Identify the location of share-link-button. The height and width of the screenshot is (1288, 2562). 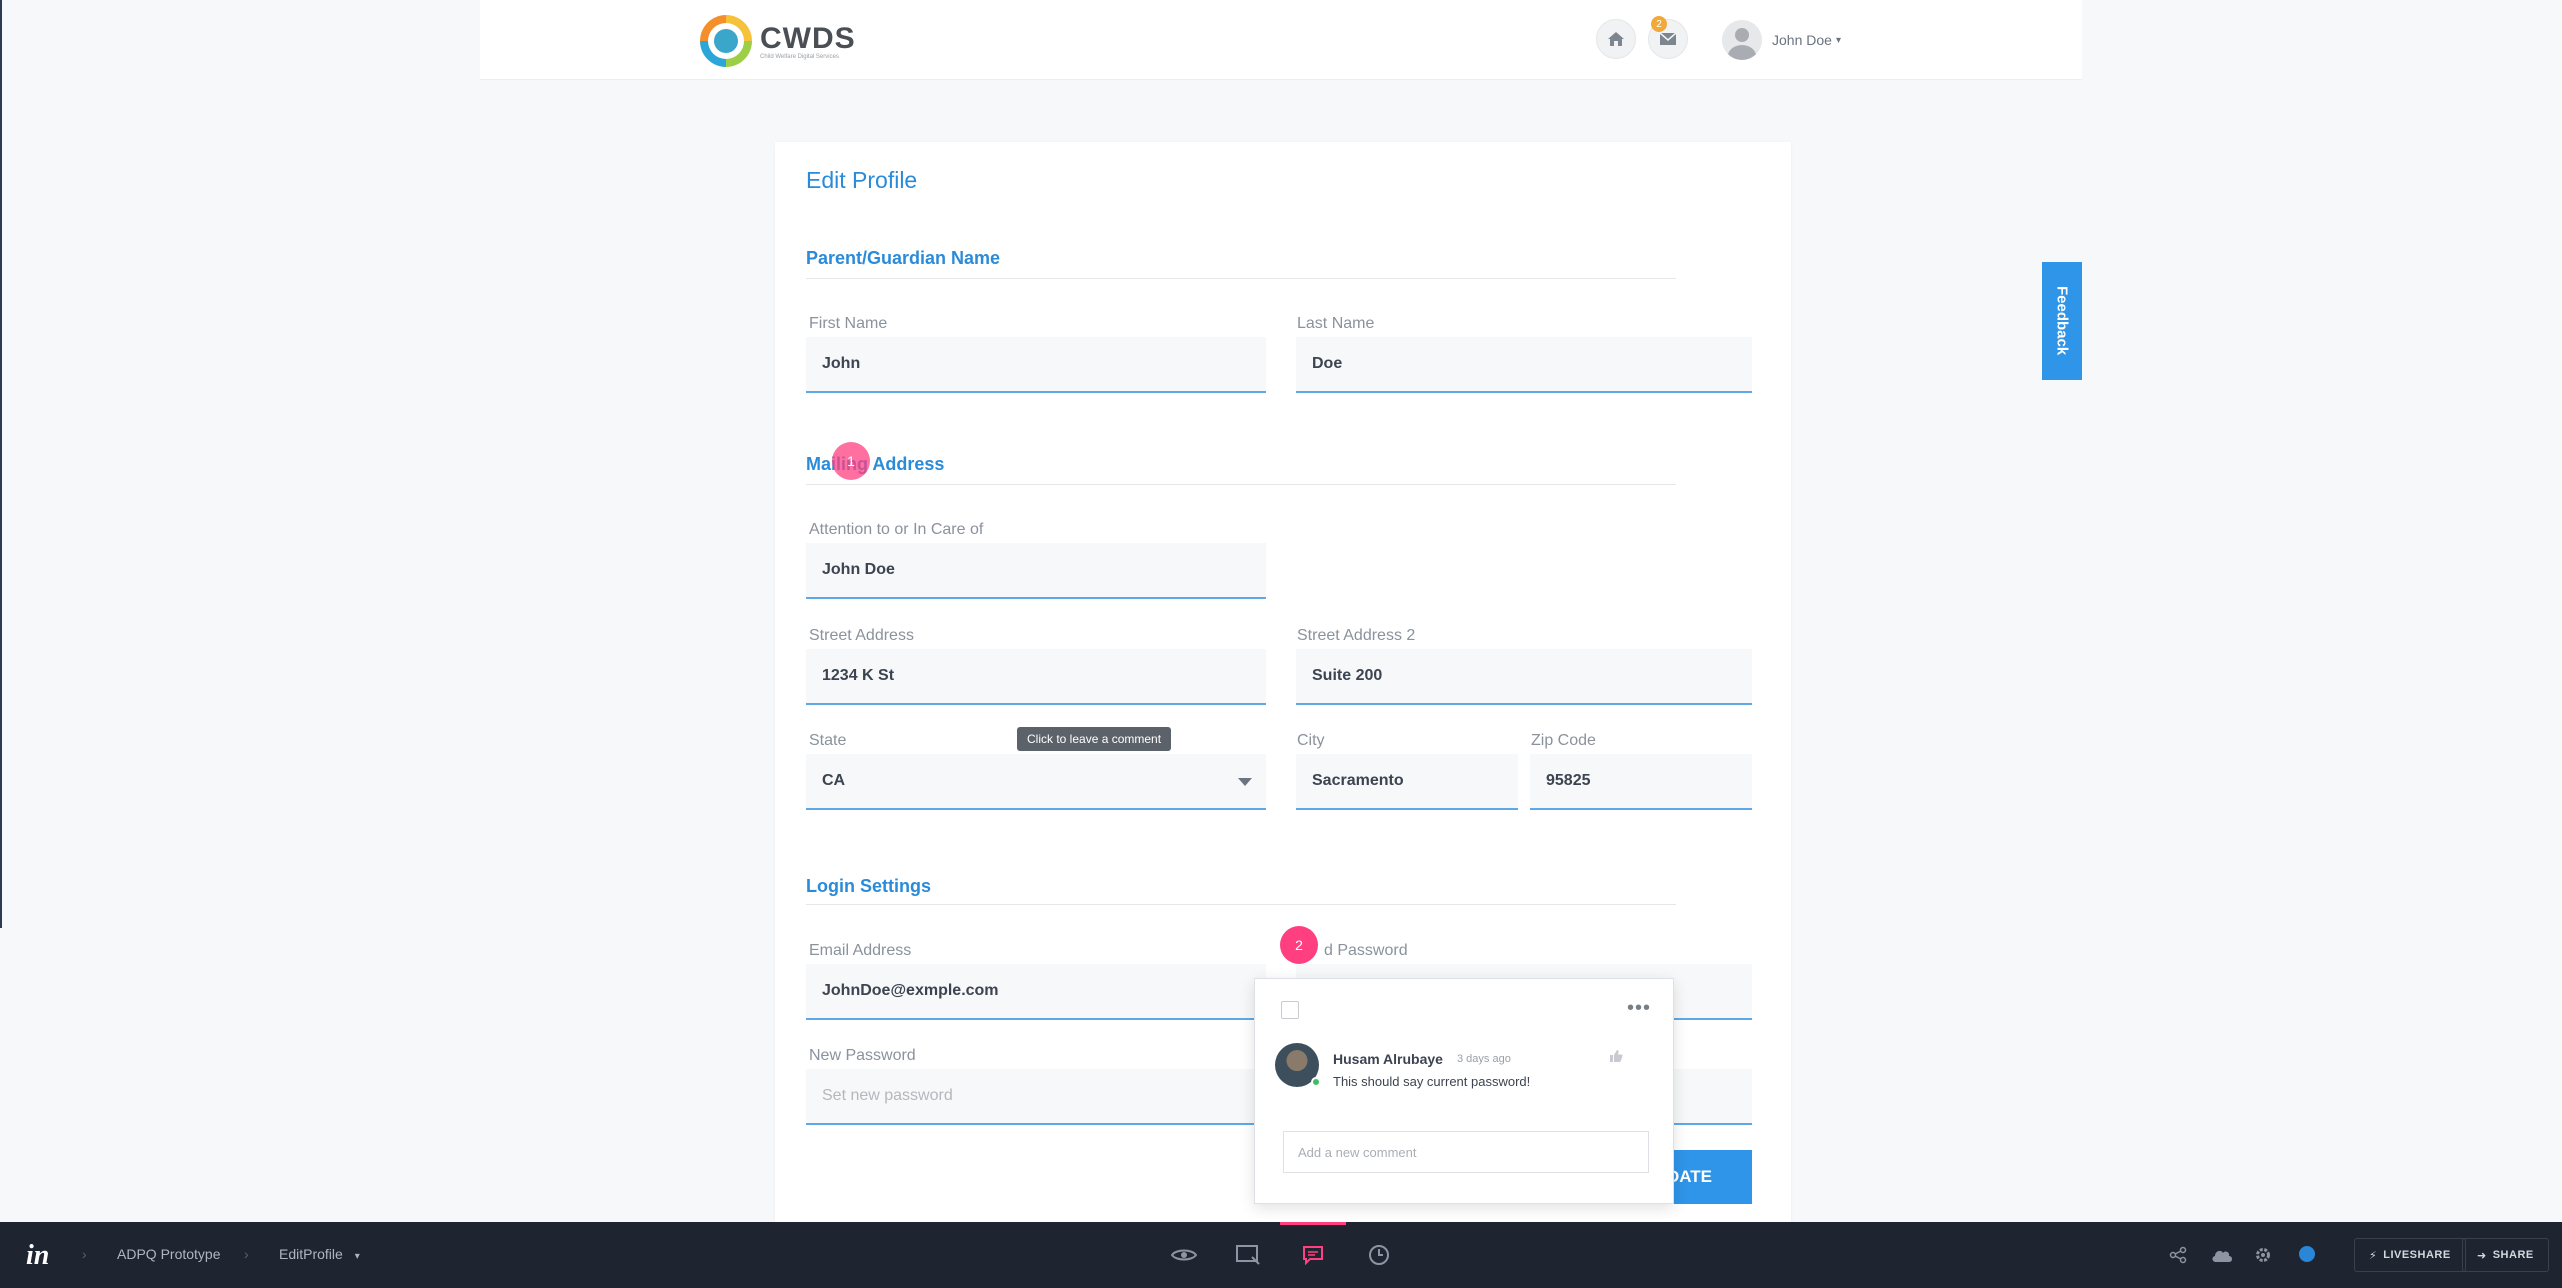
(2178, 1255).